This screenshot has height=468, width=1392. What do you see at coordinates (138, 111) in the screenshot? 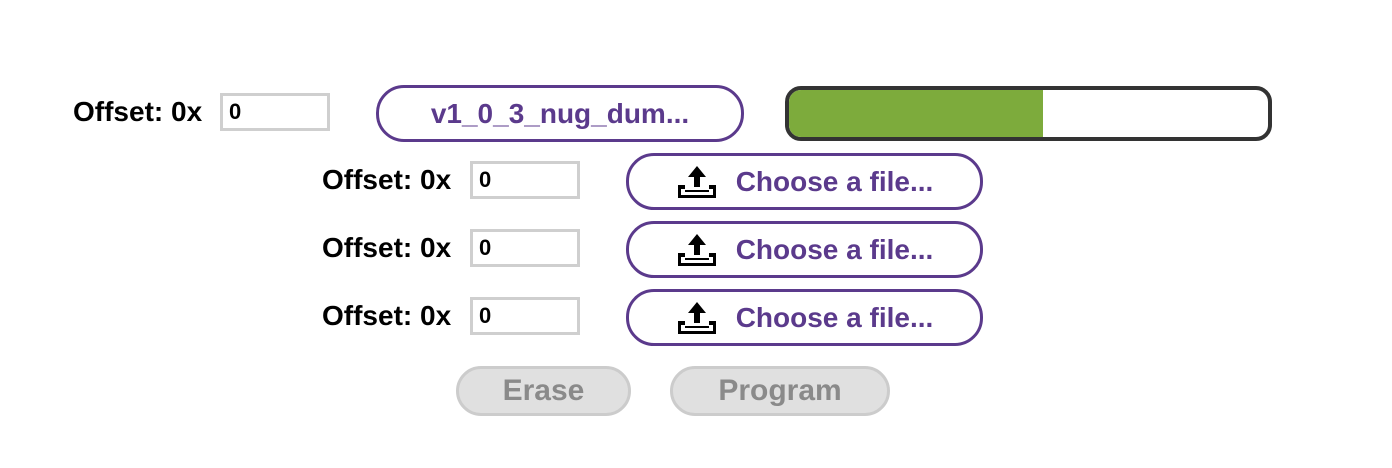
I see `offset-label-1: Offset: 0x` at bounding box center [138, 111].